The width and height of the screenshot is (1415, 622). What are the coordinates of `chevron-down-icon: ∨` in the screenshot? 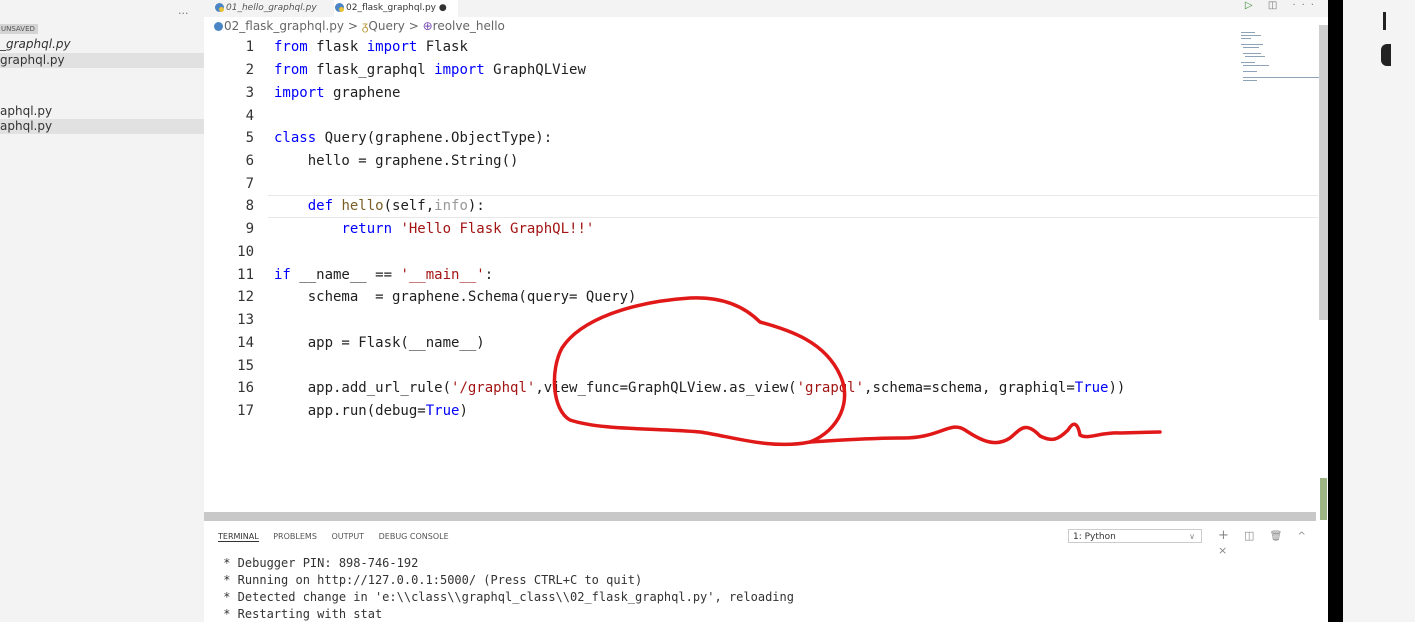 It's located at (1192, 536).